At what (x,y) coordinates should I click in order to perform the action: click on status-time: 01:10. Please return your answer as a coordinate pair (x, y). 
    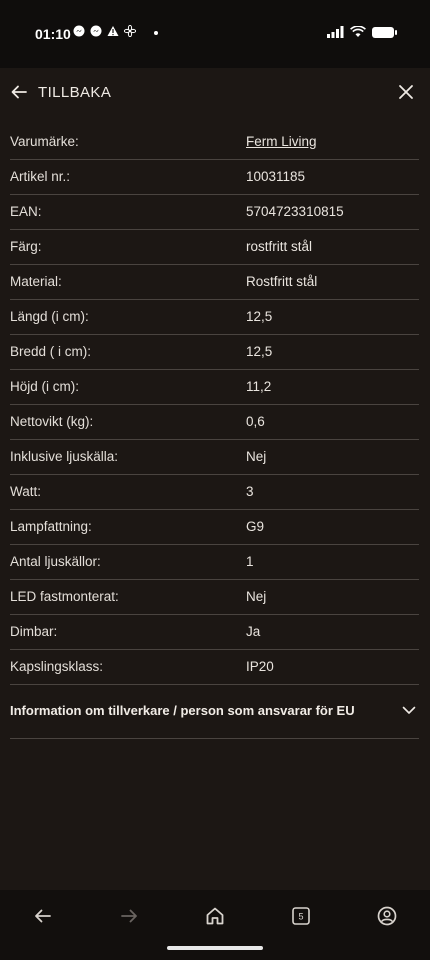
    Looking at the image, I should click on (53, 34).